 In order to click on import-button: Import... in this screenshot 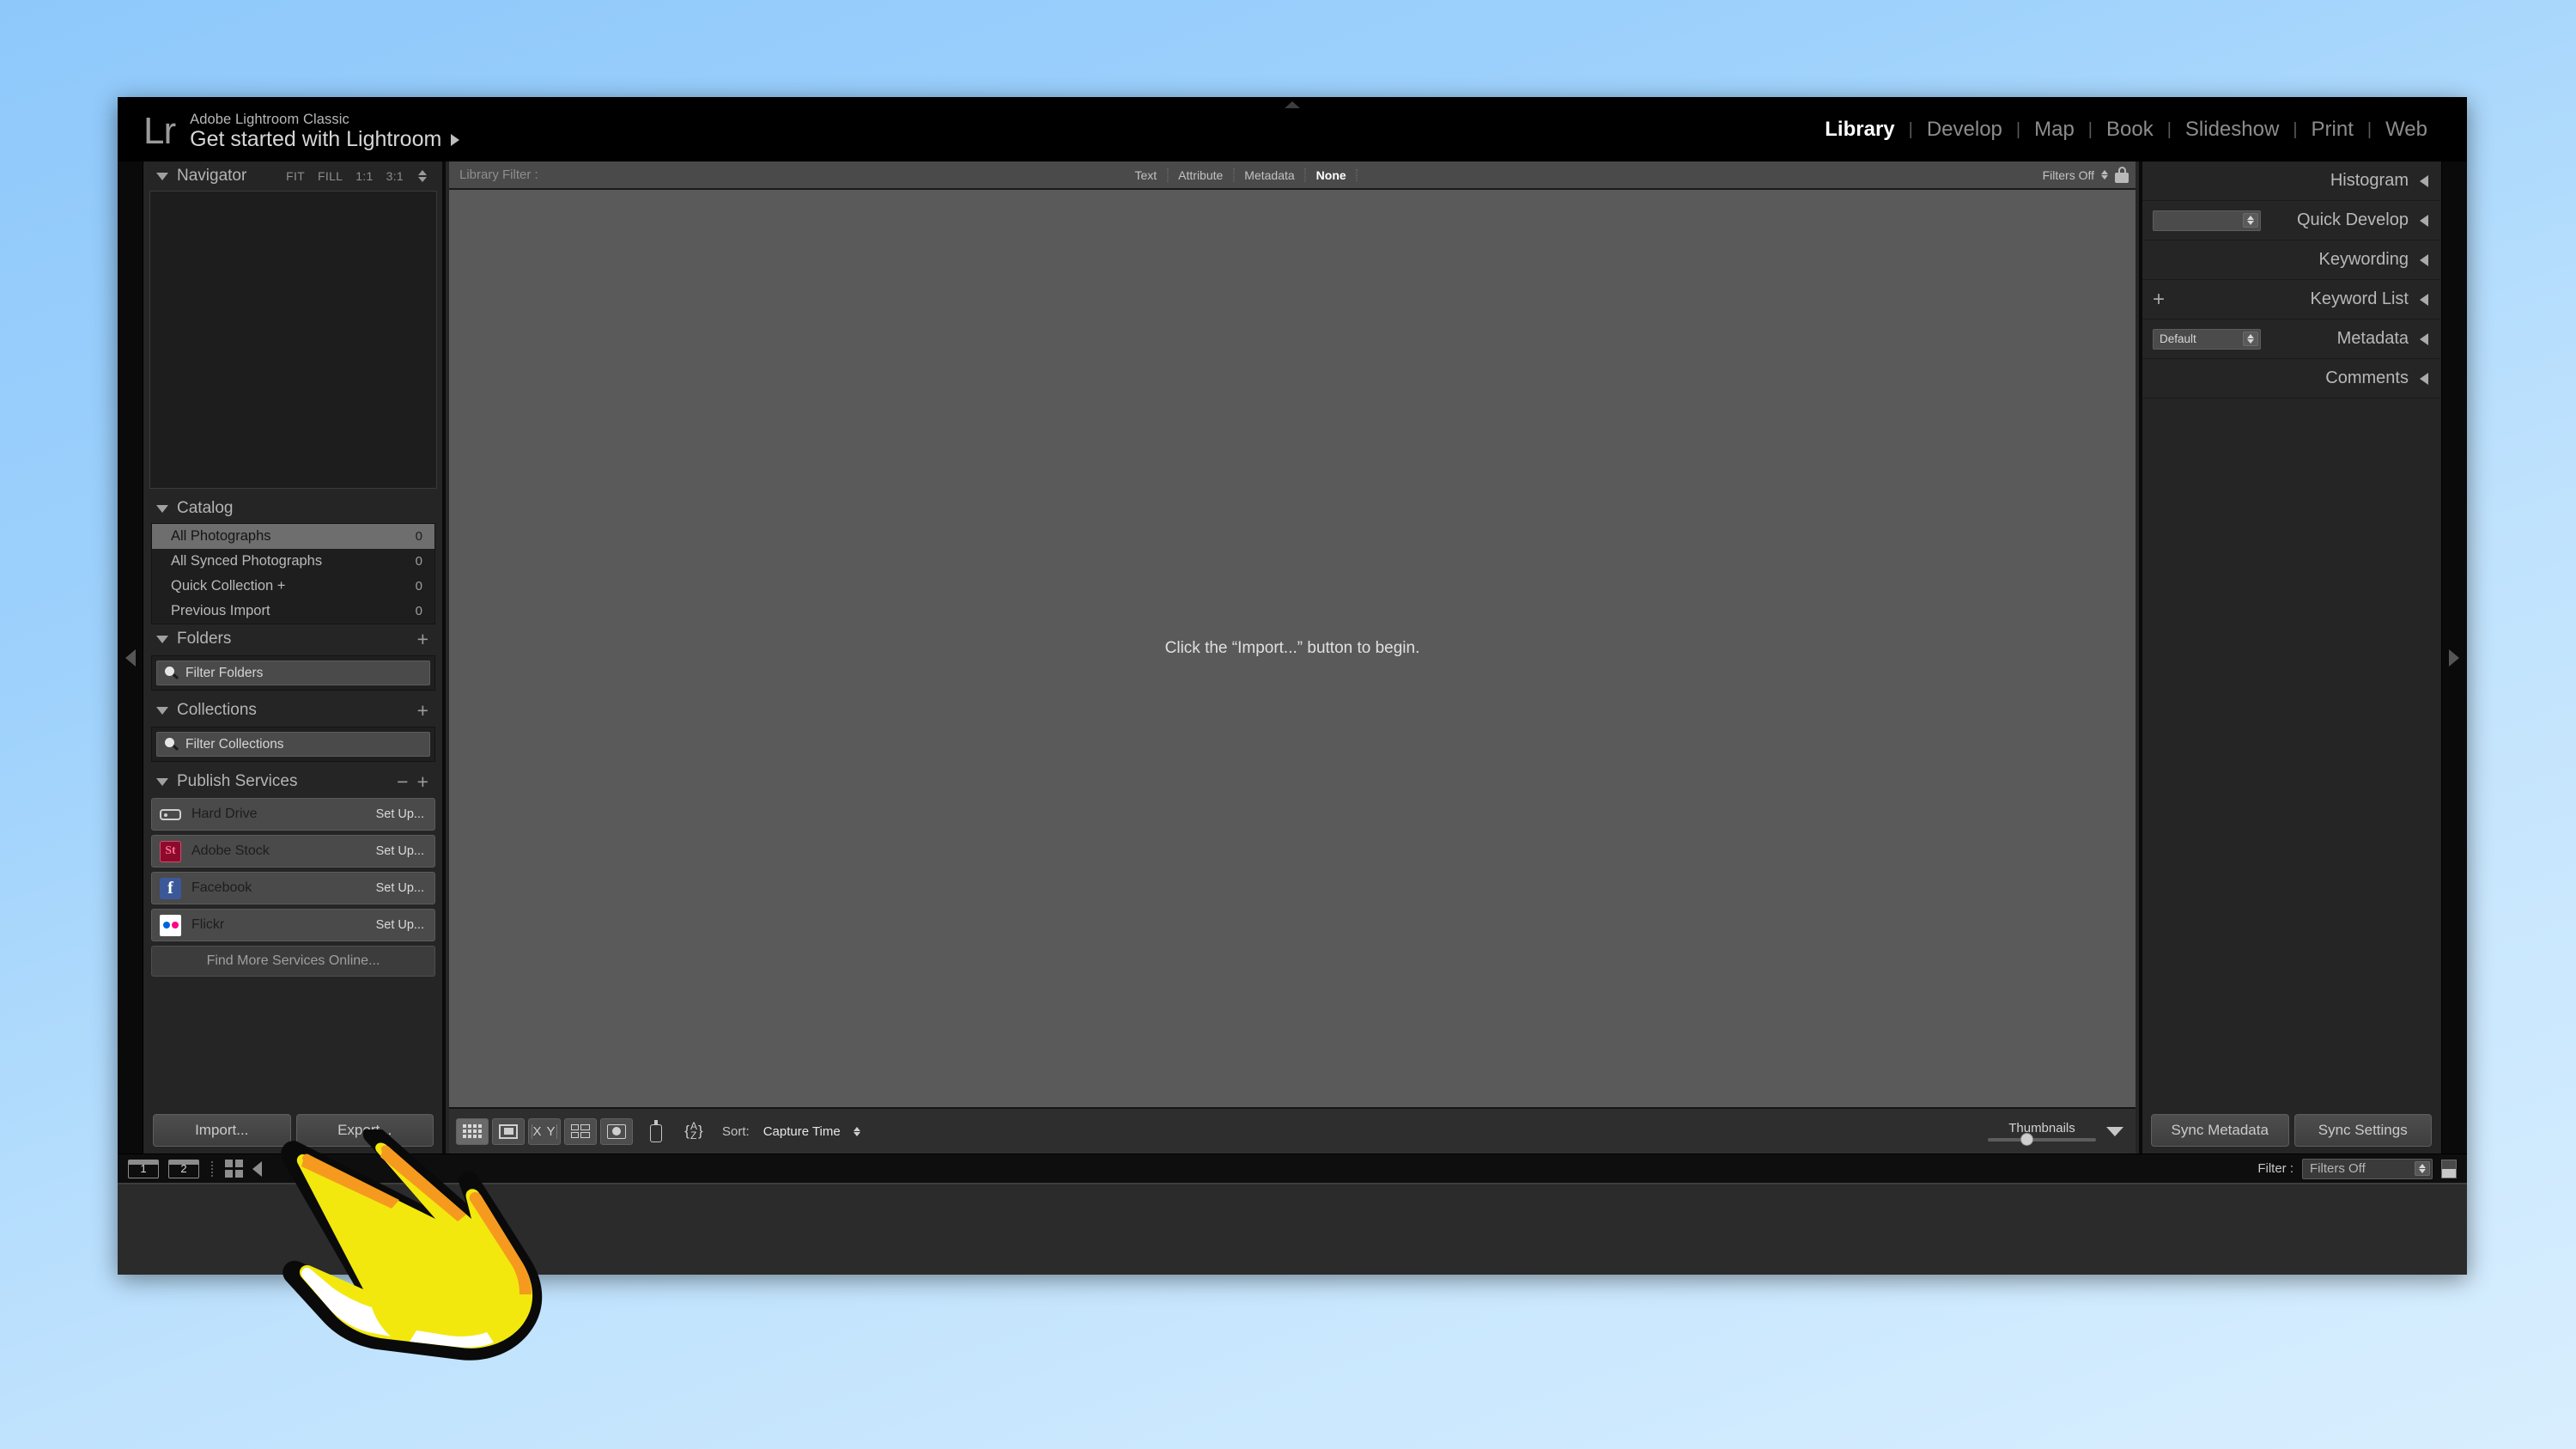, I will do `click(222, 1130)`.